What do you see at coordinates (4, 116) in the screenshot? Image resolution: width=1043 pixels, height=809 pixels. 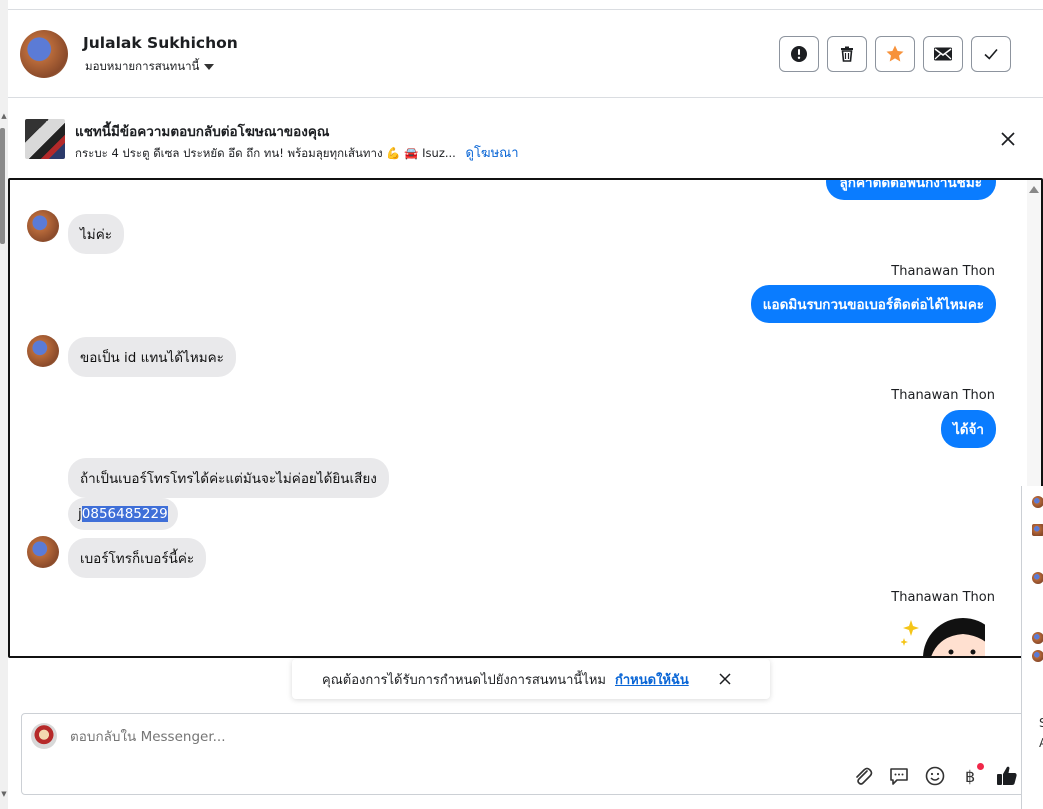 I see `scroll-up-arrow-icon: ▲` at bounding box center [4, 116].